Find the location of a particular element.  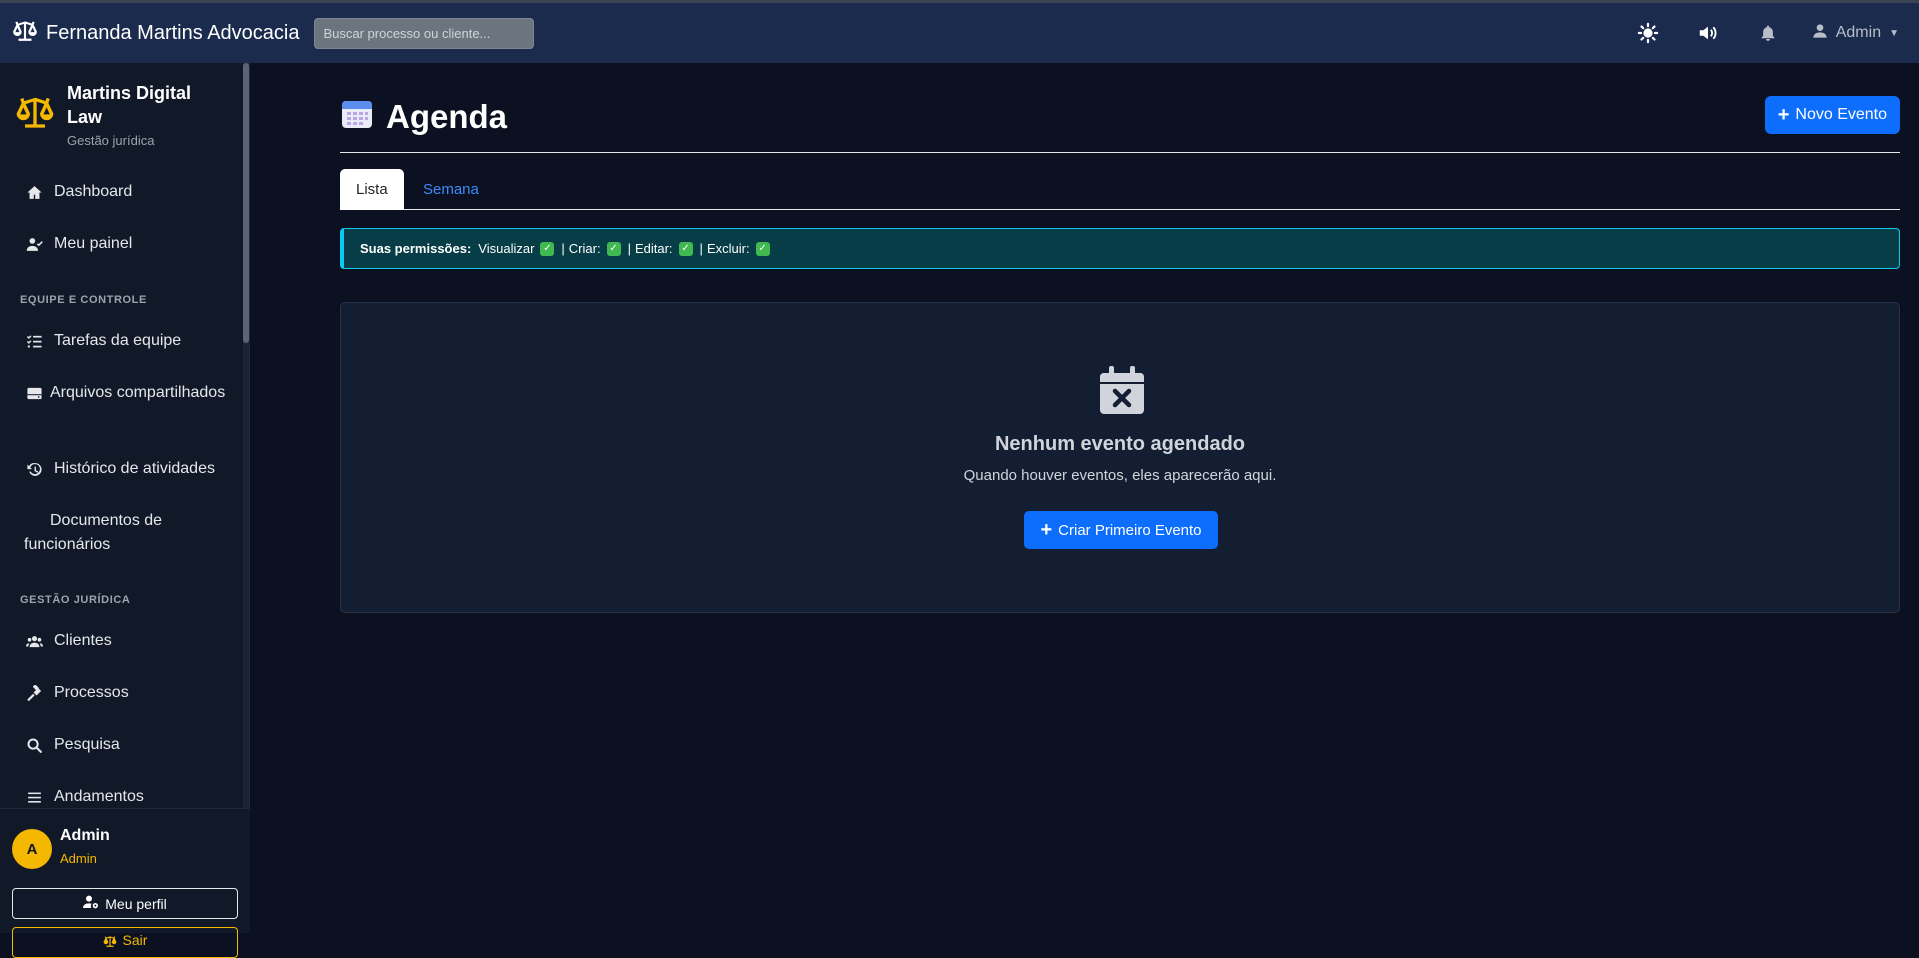

footer-user-name: Admin is located at coordinates (85, 835).